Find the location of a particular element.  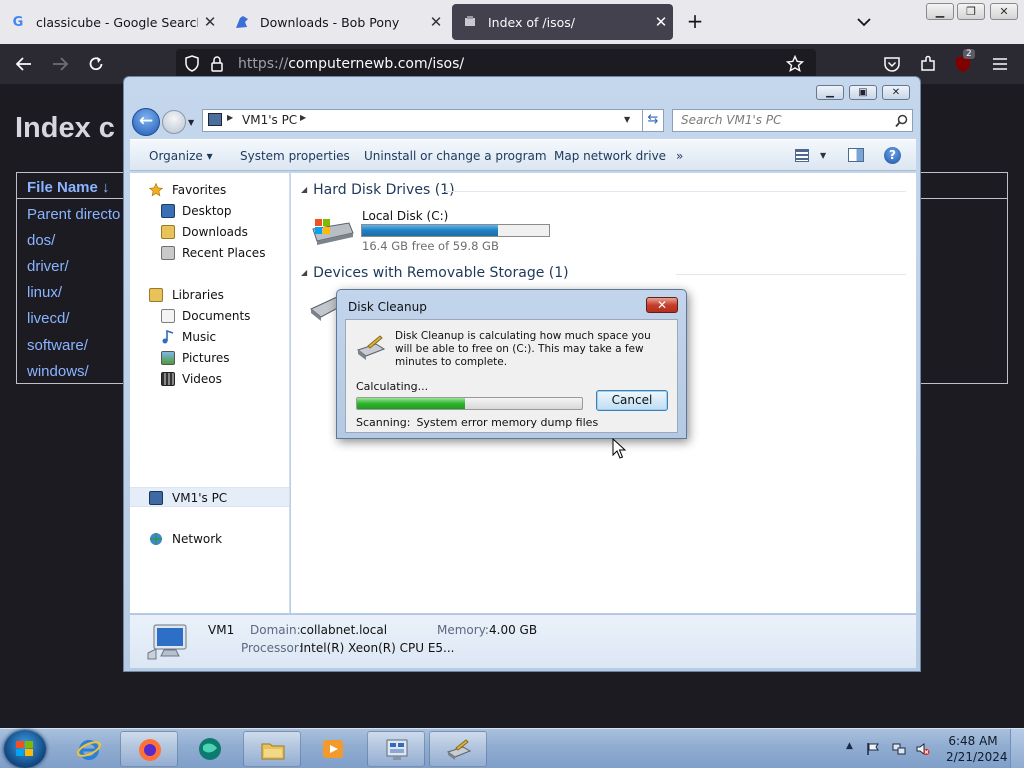

nav-desktop: Desktop is located at coordinates (209, 211).